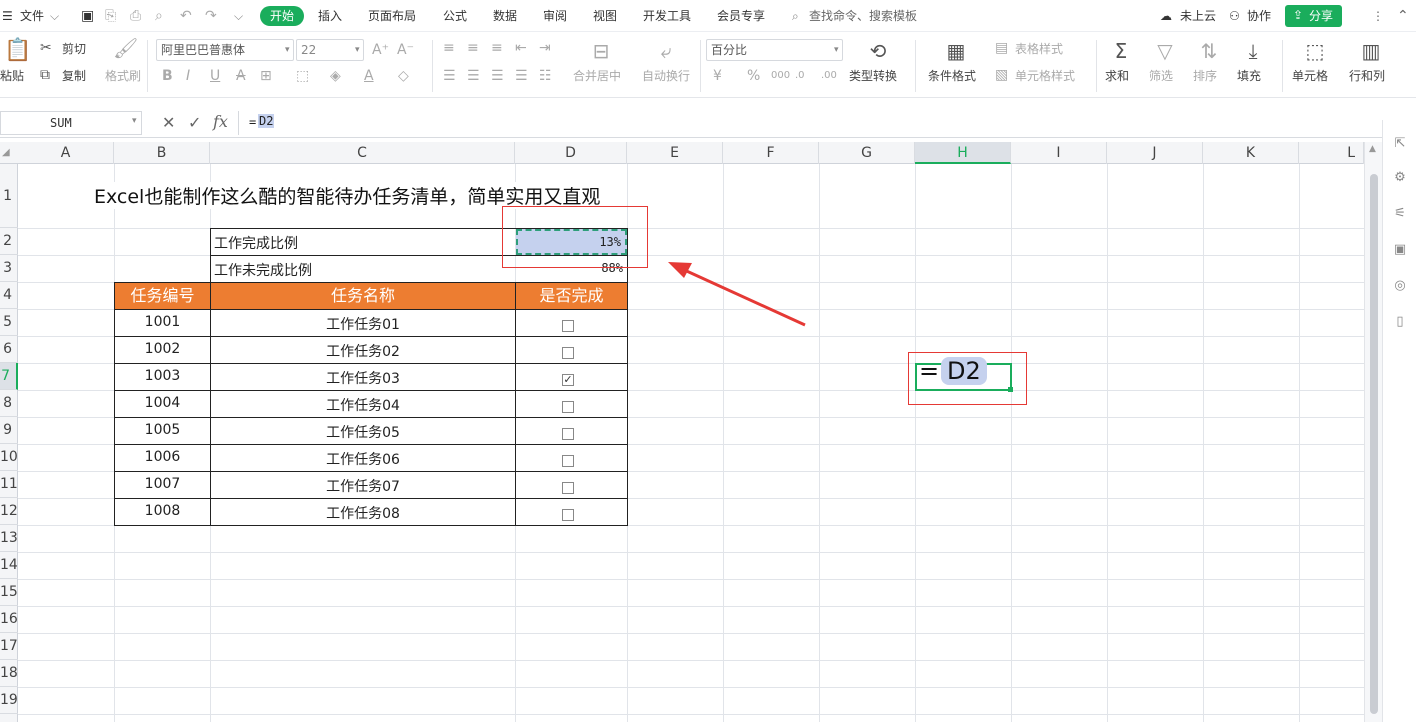  What do you see at coordinates (215, 76) in the screenshot?
I see `underline-icon: U` at bounding box center [215, 76].